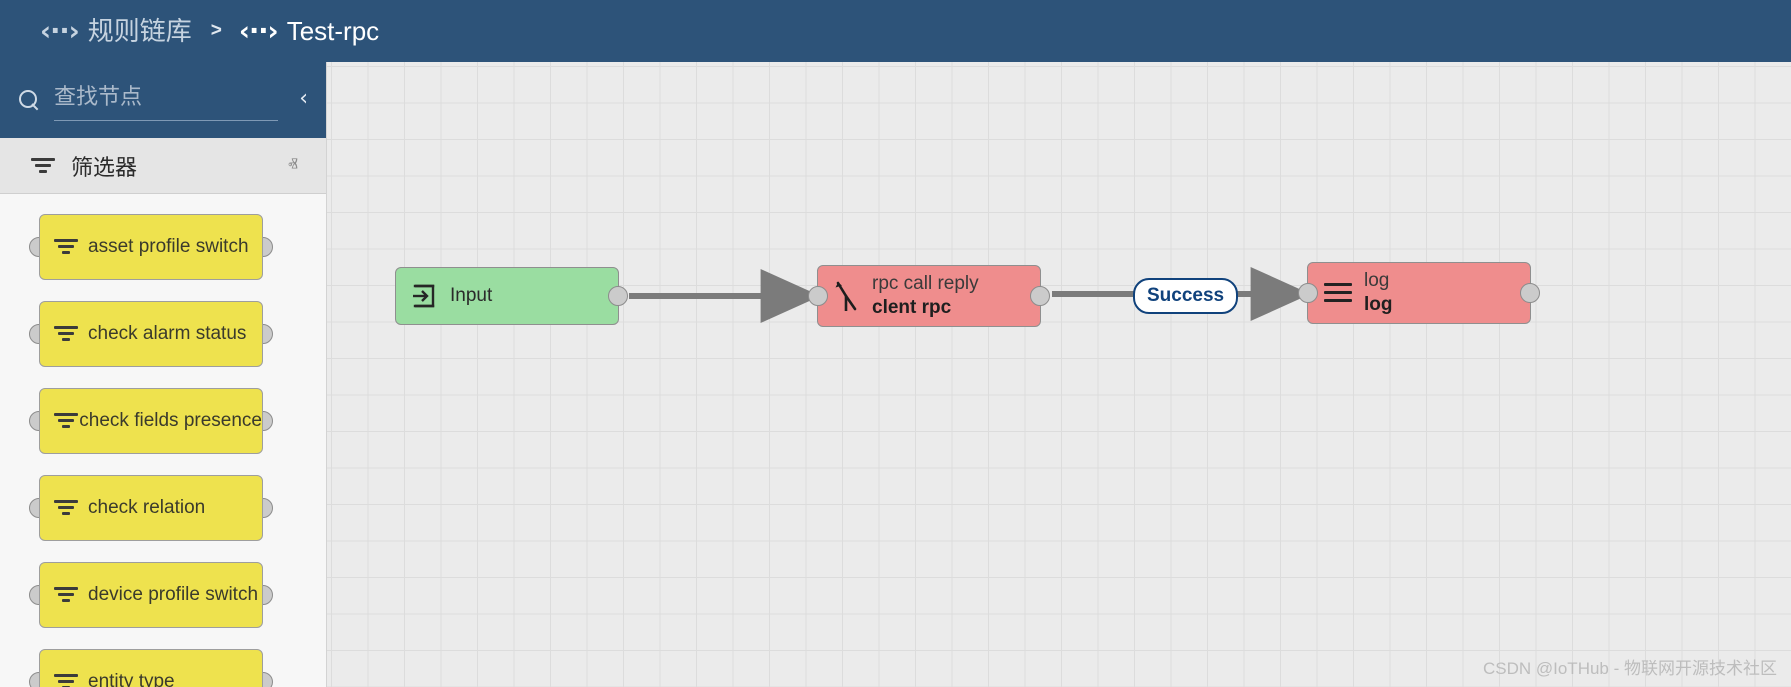 This screenshot has width=1791, height=687. What do you see at coordinates (167, 333) in the screenshot?
I see `palette-node-label: check alarm status` at bounding box center [167, 333].